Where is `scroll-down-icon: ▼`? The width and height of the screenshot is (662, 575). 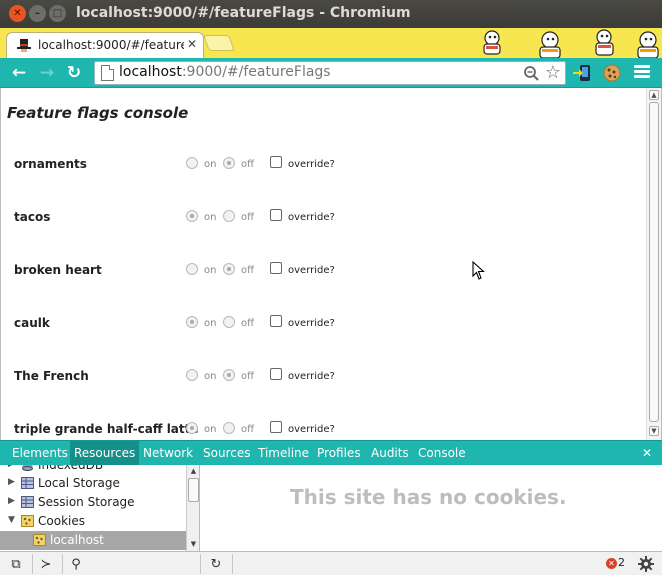
scroll-down-icon: ▼ is located at coordinates (654, 431).